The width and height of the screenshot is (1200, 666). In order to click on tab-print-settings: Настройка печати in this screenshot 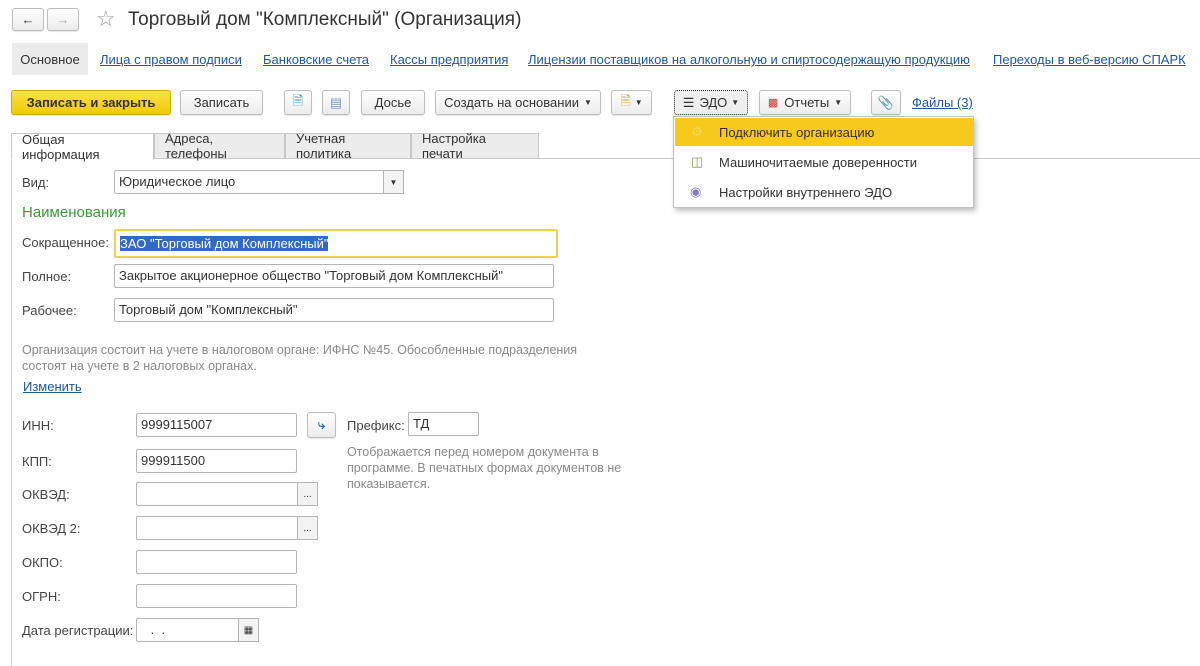, I will do `click(475, 146)`.